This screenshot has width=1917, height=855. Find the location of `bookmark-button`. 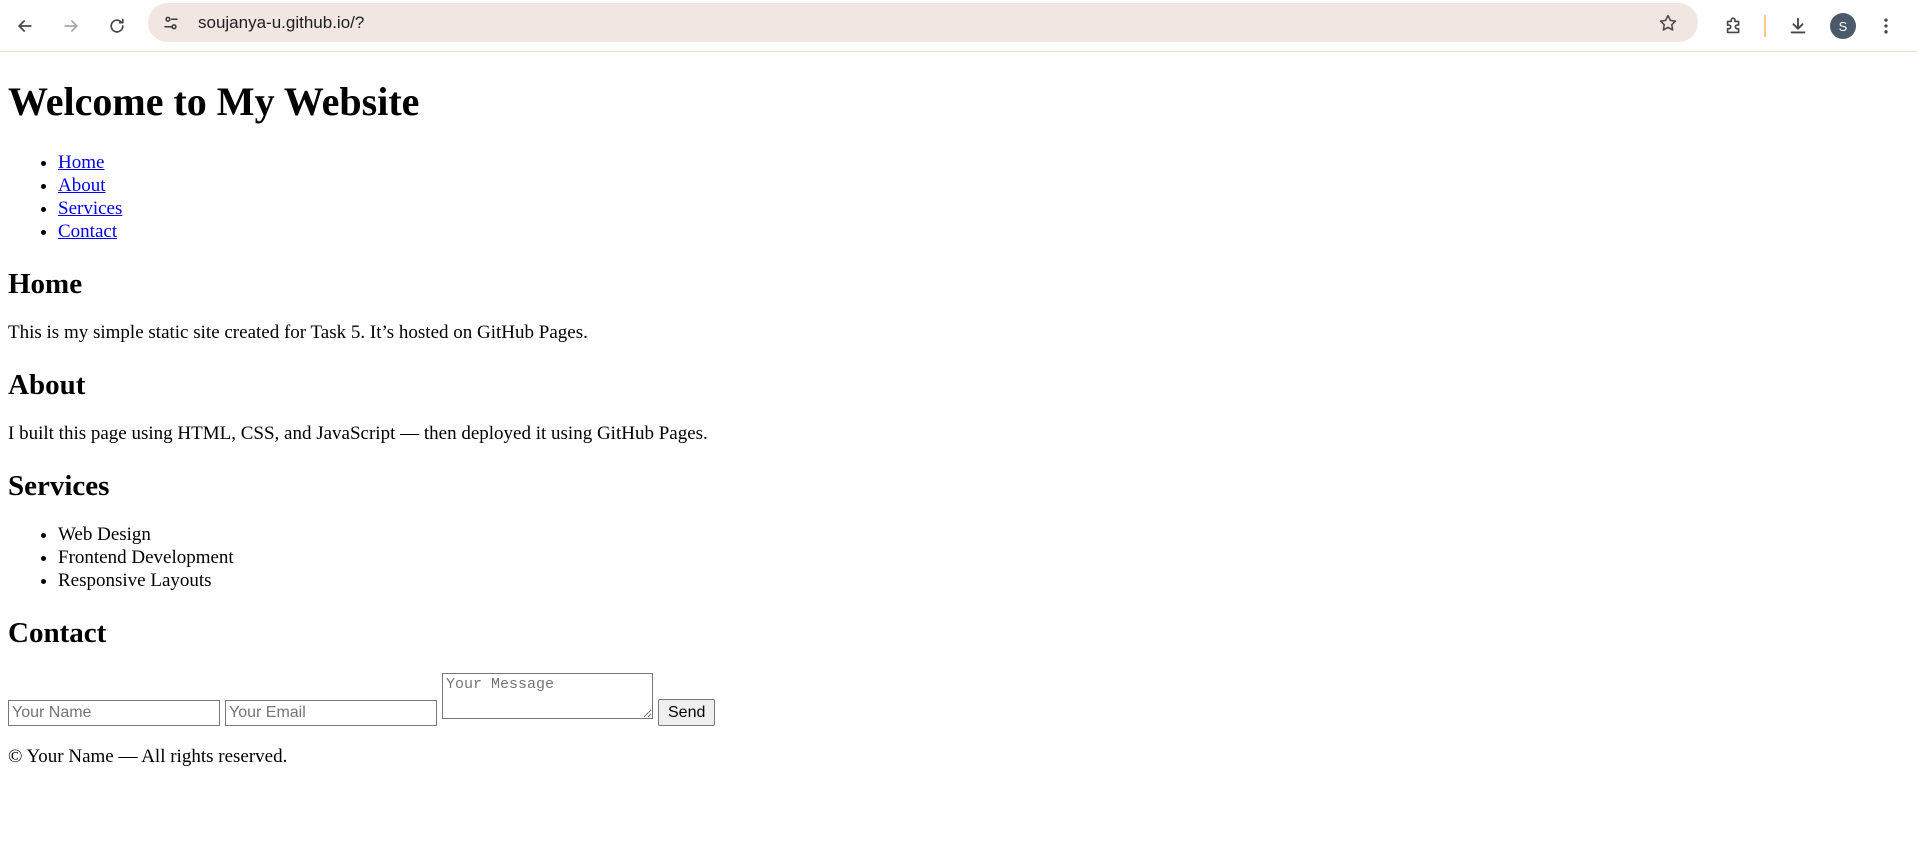

bookmark-button is located at coordinates (1668, 23).